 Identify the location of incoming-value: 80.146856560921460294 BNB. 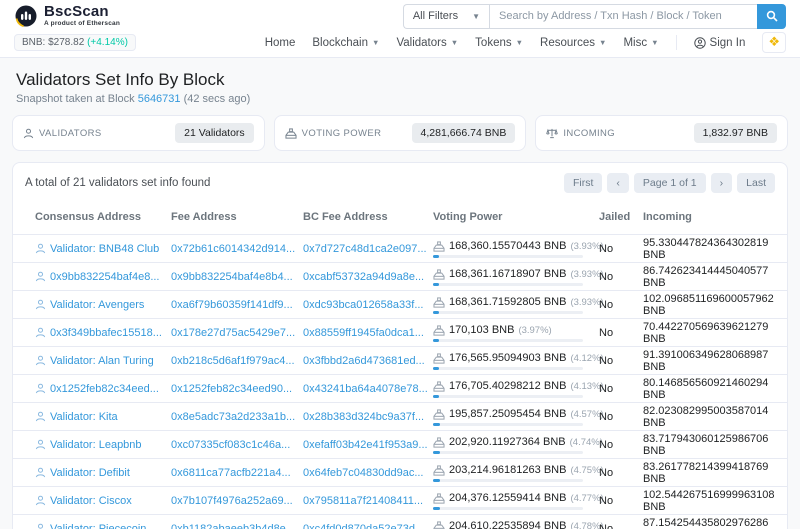
(706, 388).